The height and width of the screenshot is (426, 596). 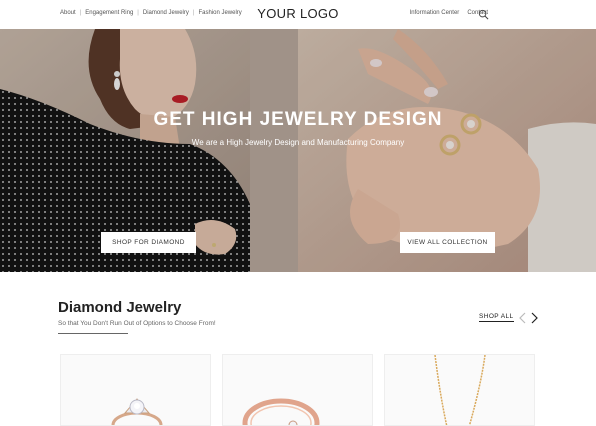 I want to click on product-card-gold-necklace, so click(x=459, y=390).